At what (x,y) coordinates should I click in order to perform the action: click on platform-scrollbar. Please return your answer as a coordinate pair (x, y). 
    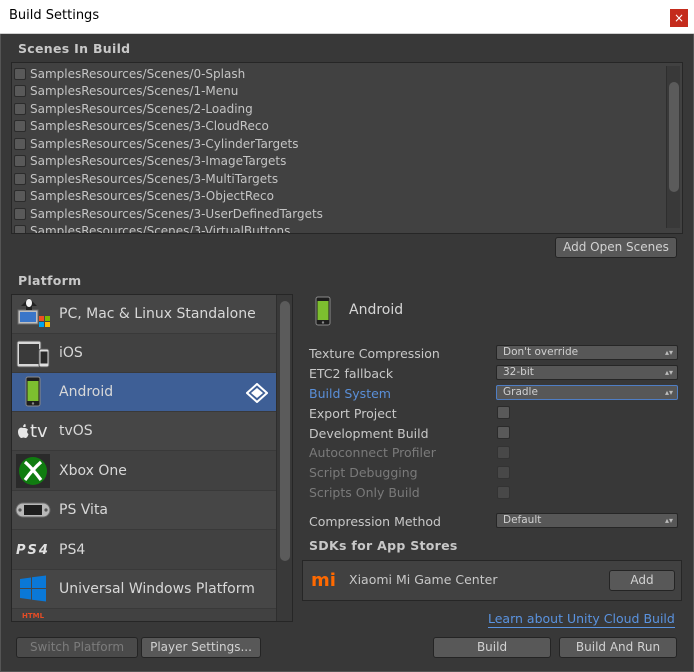
    Looking at the image, I should click on (284, 458).